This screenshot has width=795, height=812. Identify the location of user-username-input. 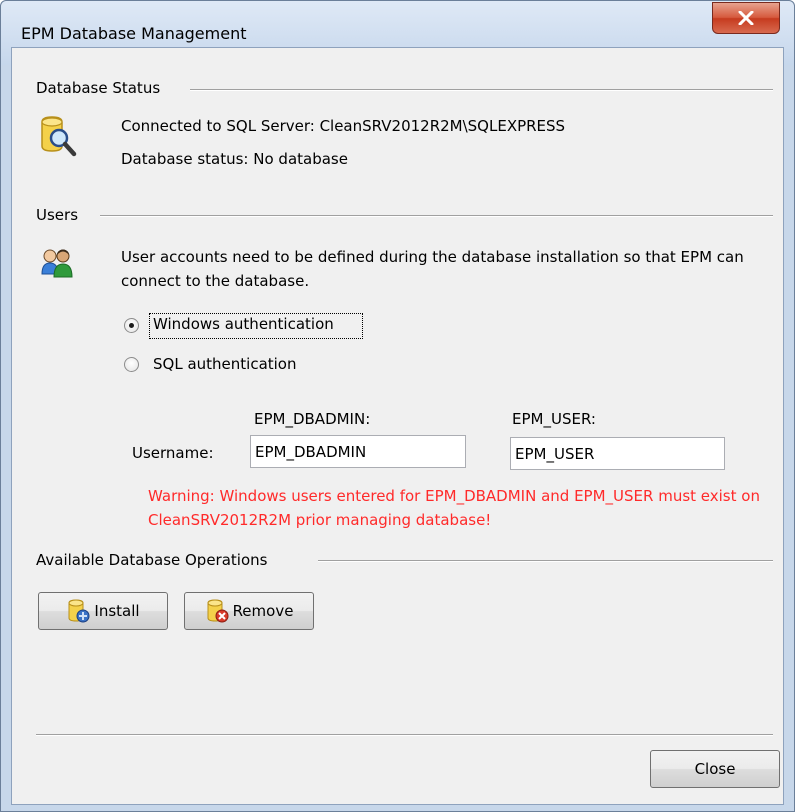
(617, 453).